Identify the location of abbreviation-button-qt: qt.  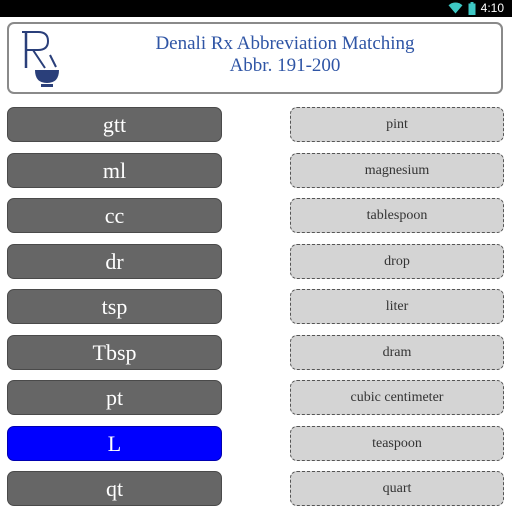
(114, 488).